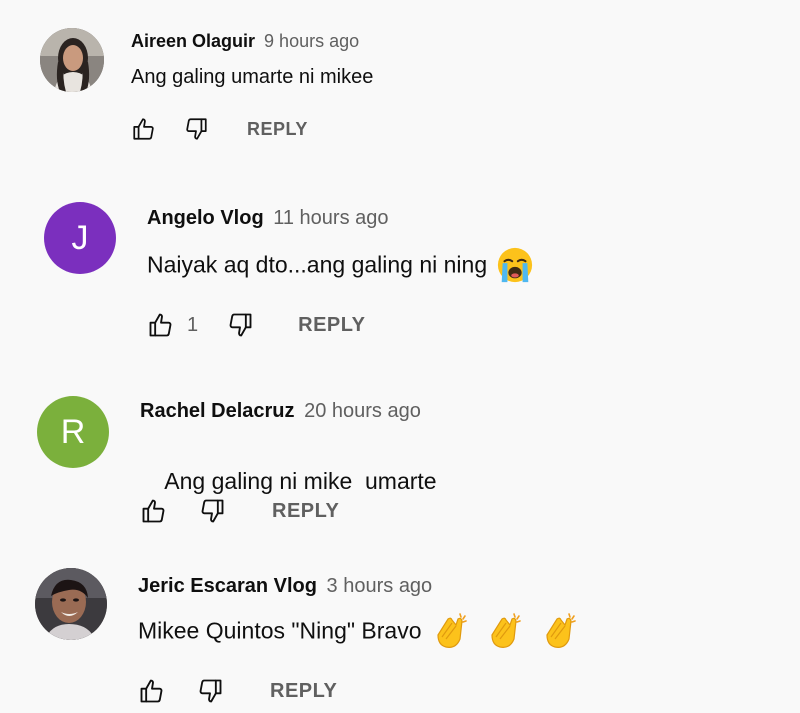 The width and height of the screenshot is (800, 713). Describe the element at coordinates (268, 218) in the screenshot. I see `comment-header: Angelo Vlog 11 hours ago` at that location.